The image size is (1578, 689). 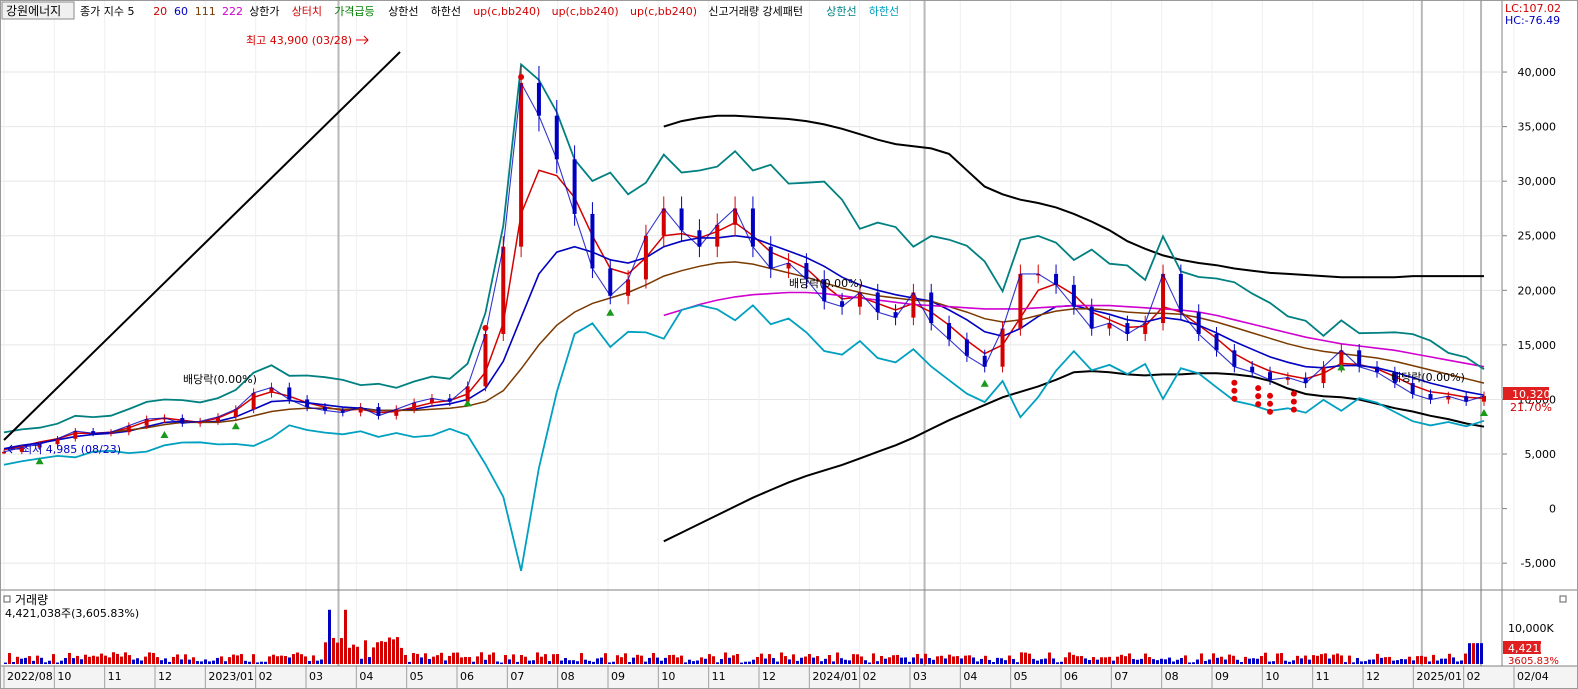 What do you see at coordinates (115, 676) in the screenshot?
I see `x-tick-label: 11` at bounding box center [115, 676].